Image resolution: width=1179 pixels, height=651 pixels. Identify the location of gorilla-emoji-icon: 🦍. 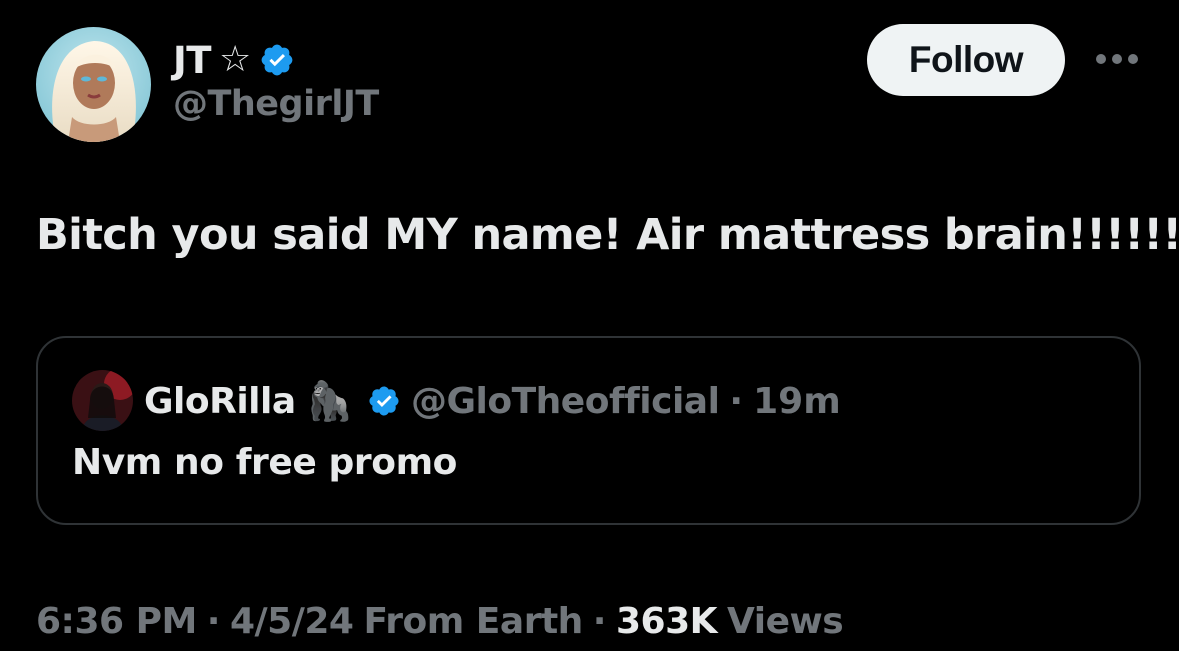
(329, 401).